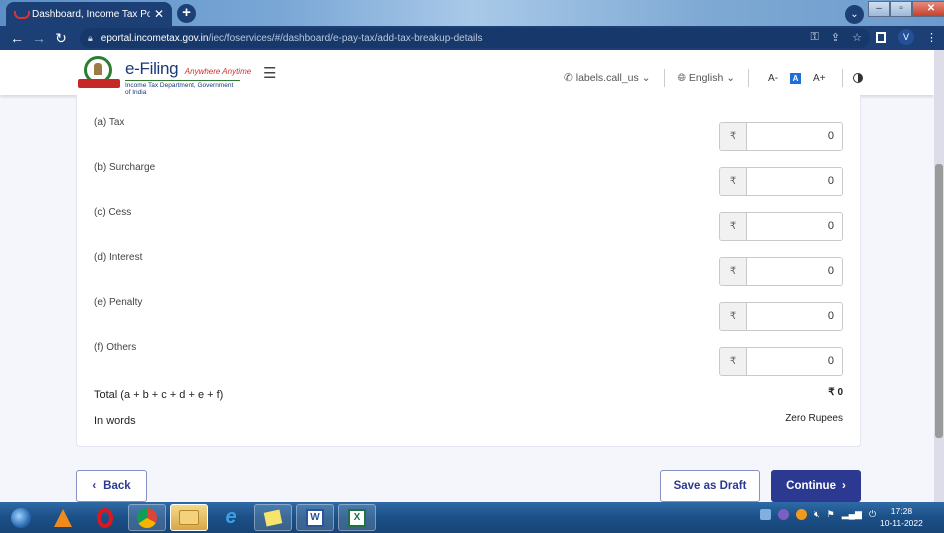 The width and height of the screenshot is (944, 533). What do you see at coordinates (269, 73) in the screenshot?
I see `hamburger-menu-icon: ☰` at bounding box center [269, 73].